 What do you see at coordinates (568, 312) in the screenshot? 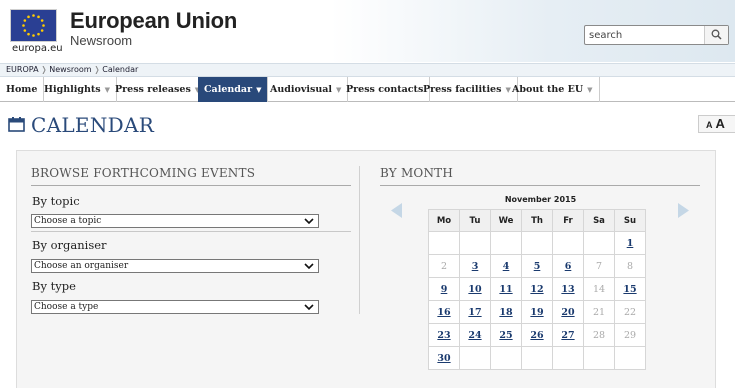
I see `calendar-day-link: 20` at bounding box center [568, 312].